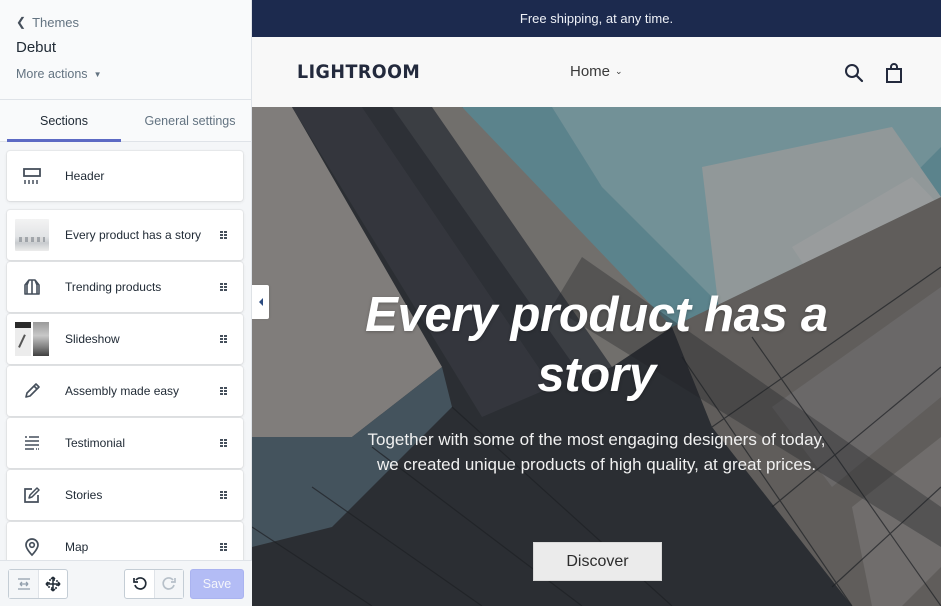 This screenshot has width=941, height=606. I want to click on section-item-map: Map, so click(125, 541).